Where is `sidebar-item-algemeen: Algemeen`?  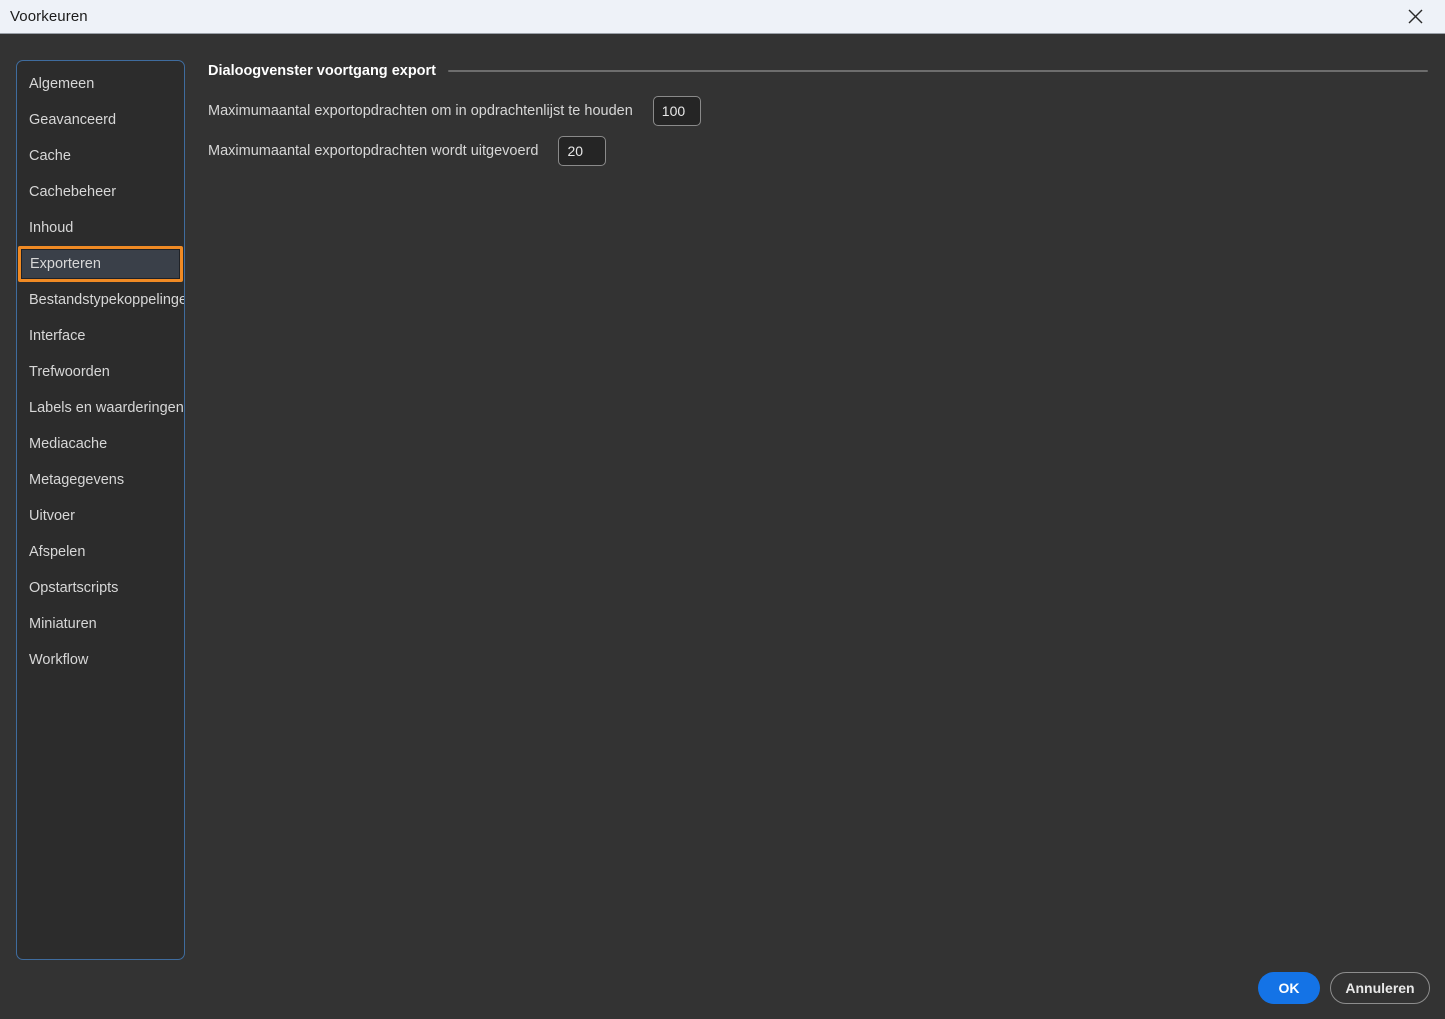
sidebar-item-algemeen: Algemeen is located at coordinates (100, 84).